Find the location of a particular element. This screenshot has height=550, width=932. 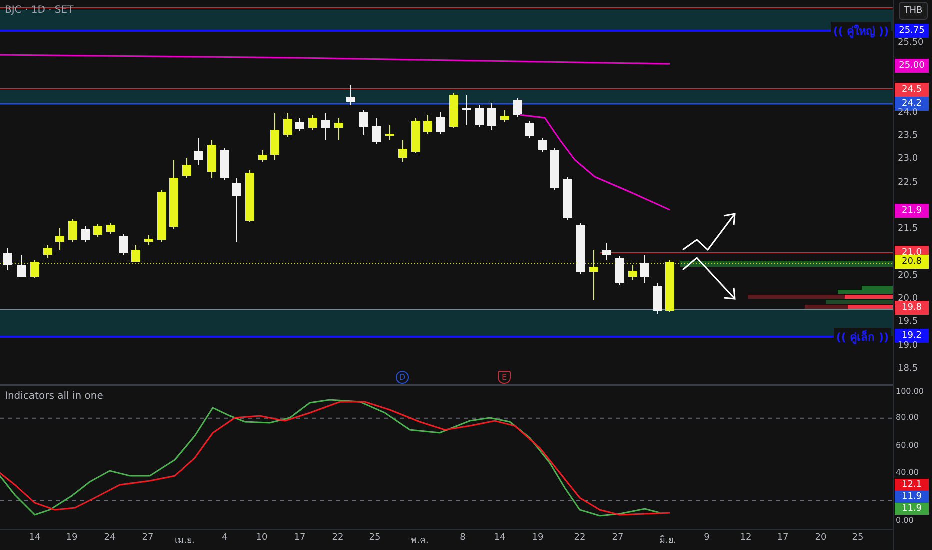

indicator-tick: 40.00 is located at coordinates (907, 473).